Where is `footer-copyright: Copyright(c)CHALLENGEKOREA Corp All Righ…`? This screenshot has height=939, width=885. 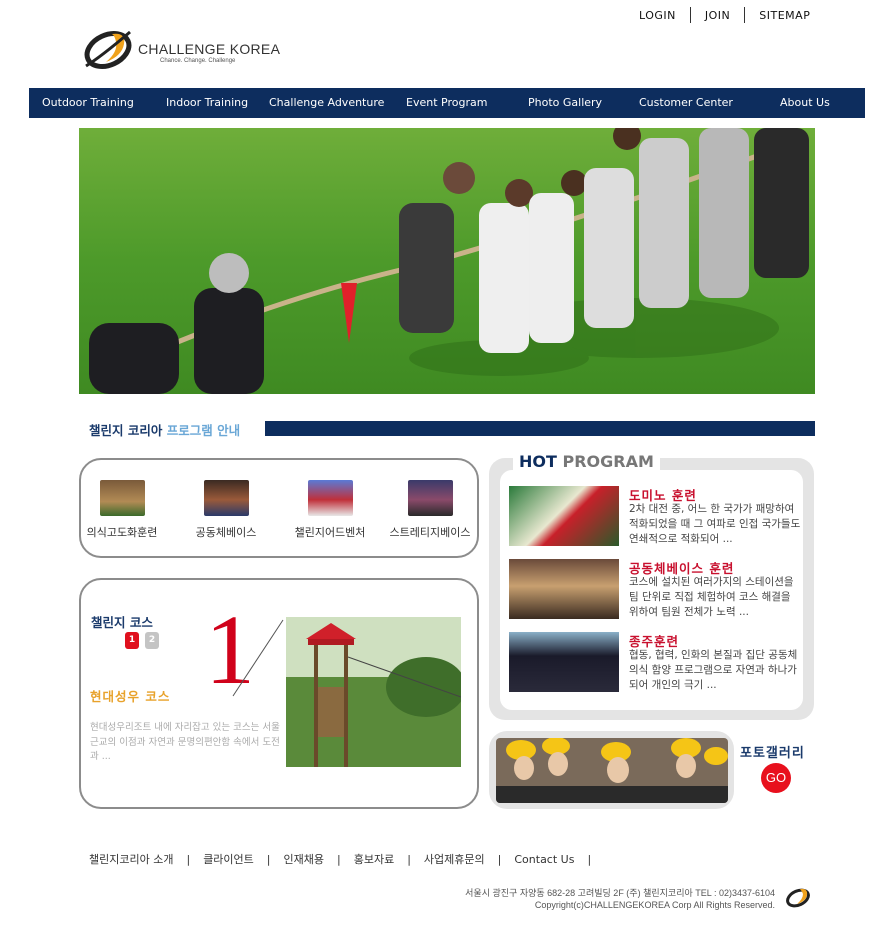
footer-copyright: Copyright(c)CHALLENGEKOREA Corp All Righ… is located at coordinates (654, 905).